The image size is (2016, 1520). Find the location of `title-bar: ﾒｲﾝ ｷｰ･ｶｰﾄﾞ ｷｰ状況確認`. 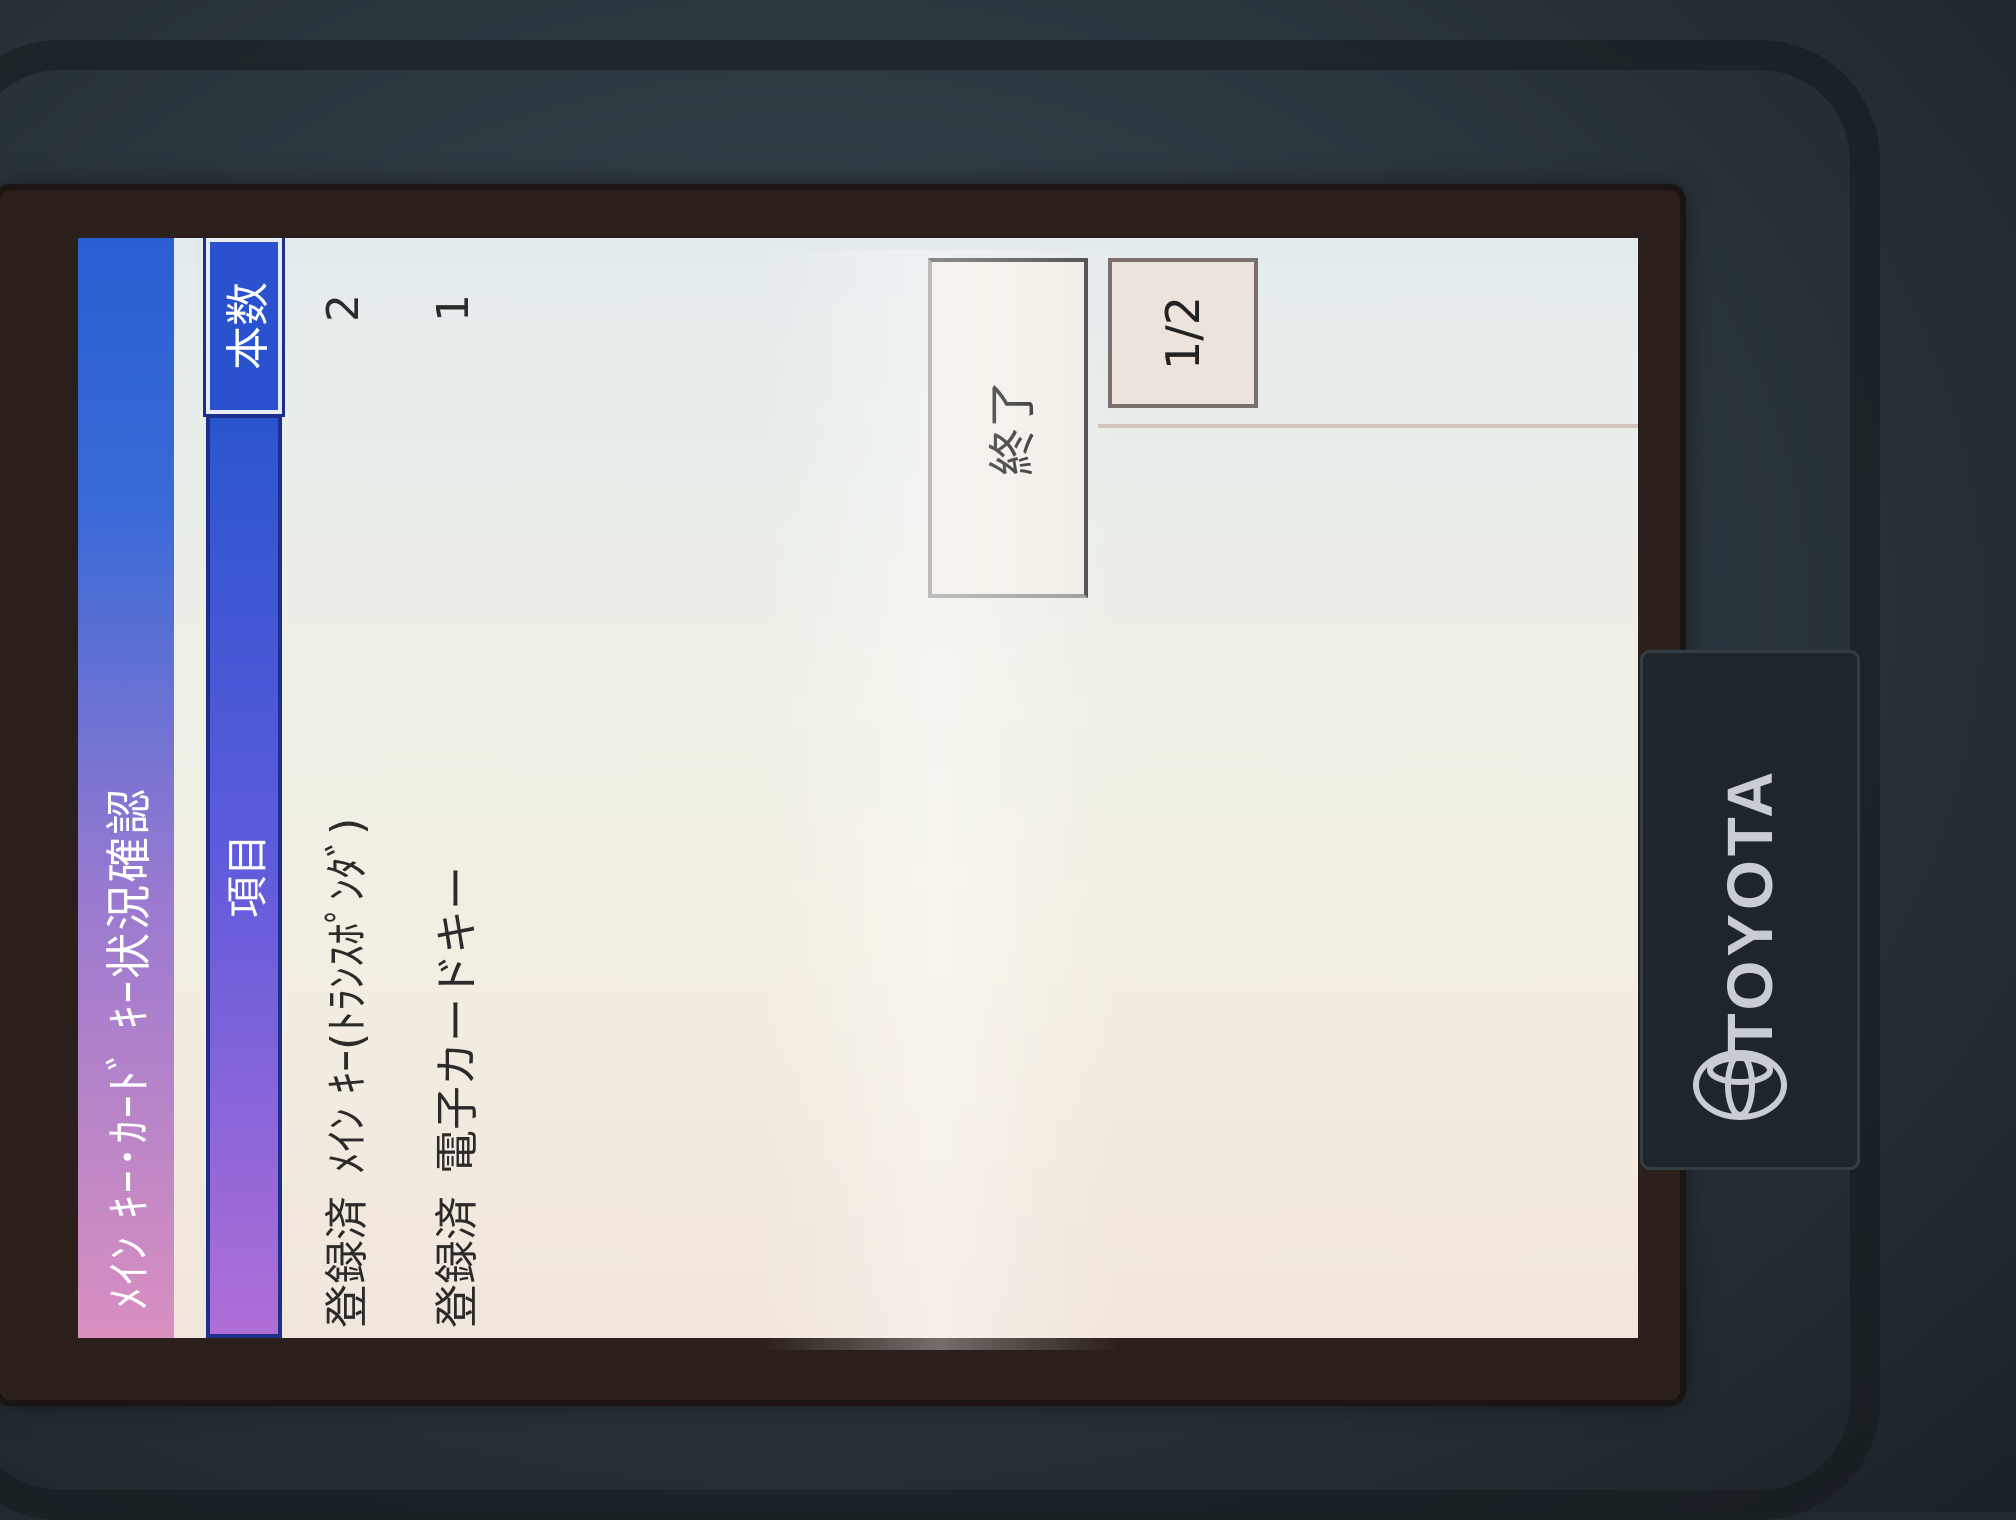

title-bar: ﾒｲﾝ ｷｰ･ｶｰﾄﾞ ｷｰ状況確認 is located at coordinates (126, 788).